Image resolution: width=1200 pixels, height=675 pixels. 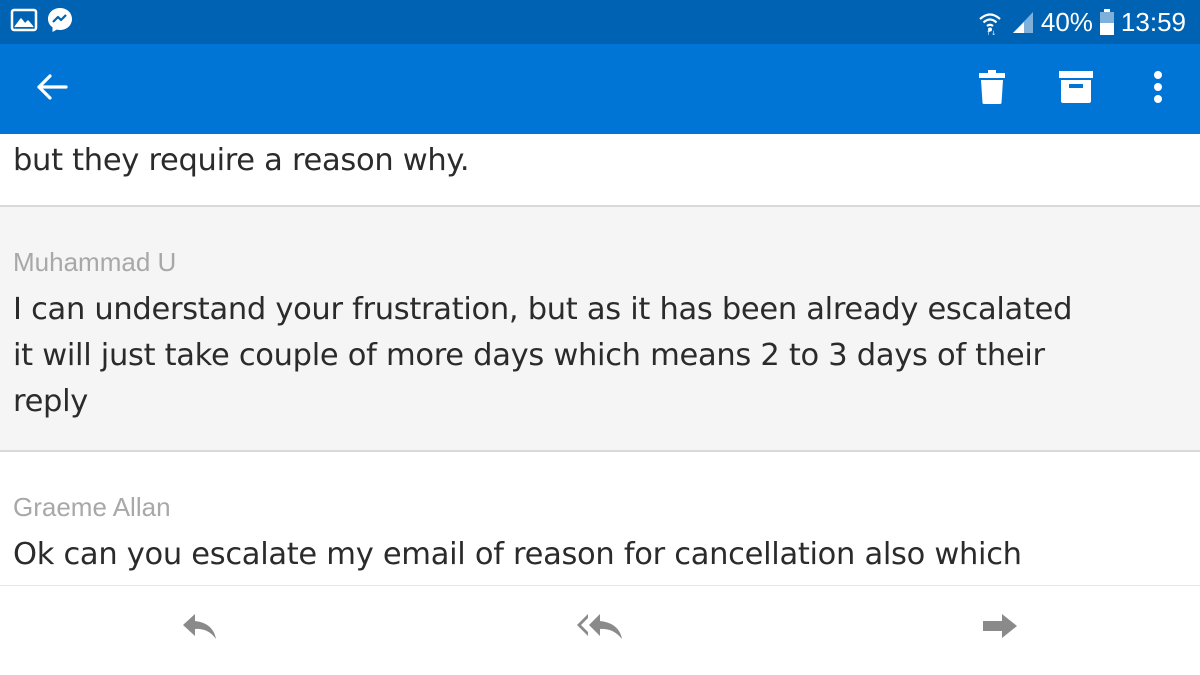 I want to click on messenger-icon, so click(x=60, y=22).